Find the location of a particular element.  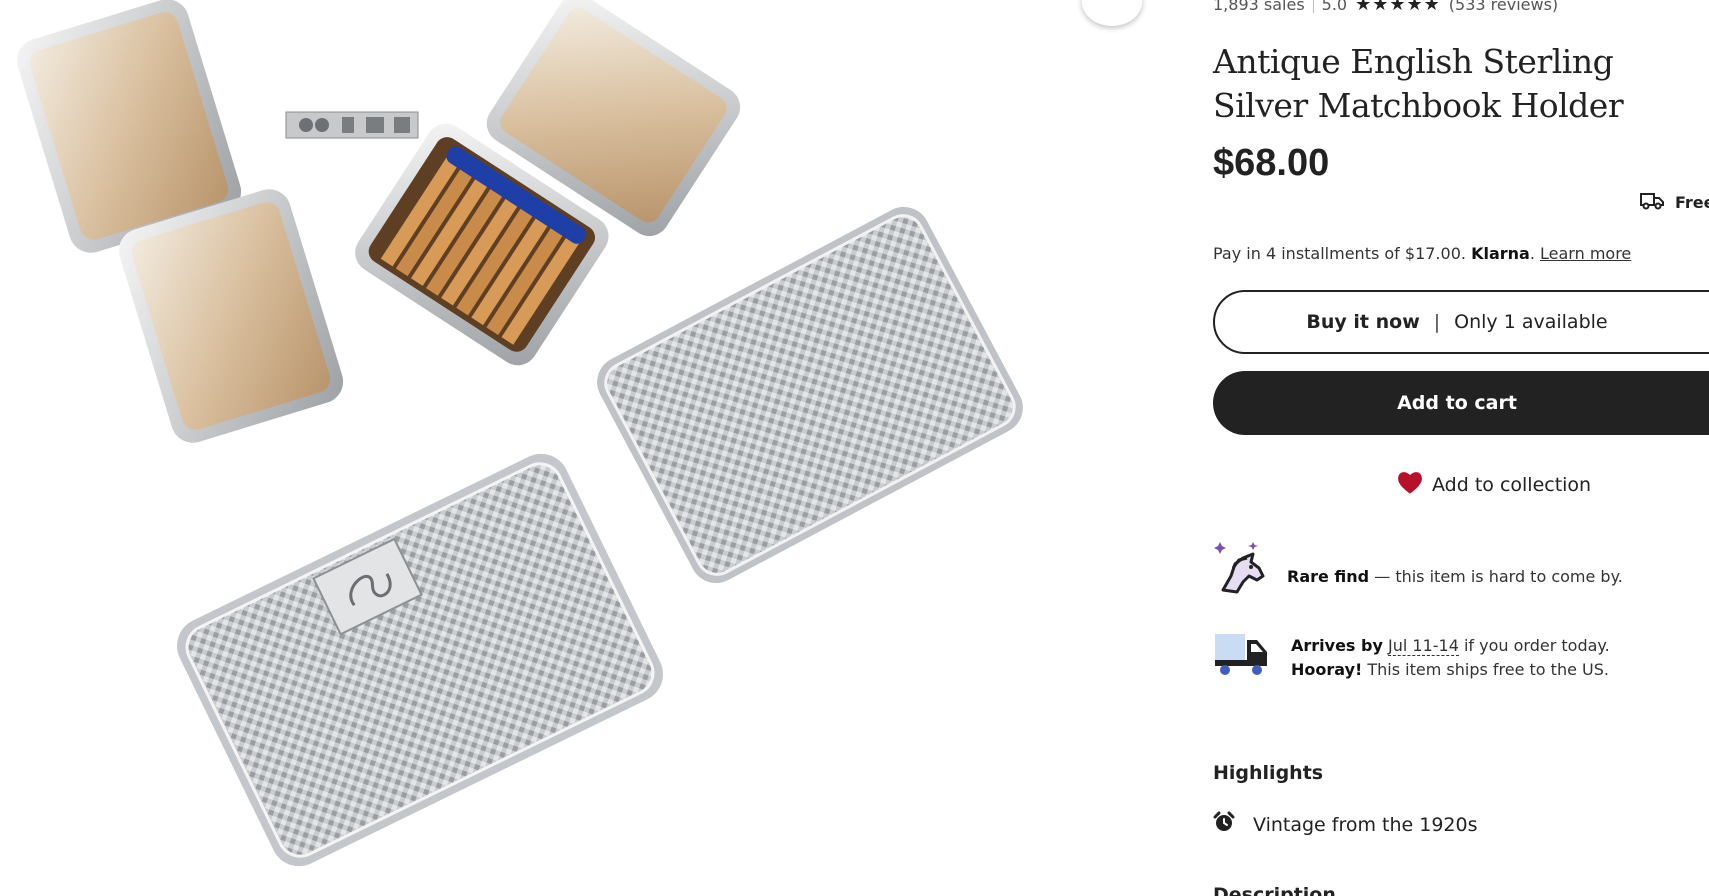

arrives-label: Arrives by is located at coordinates (1337, 645).